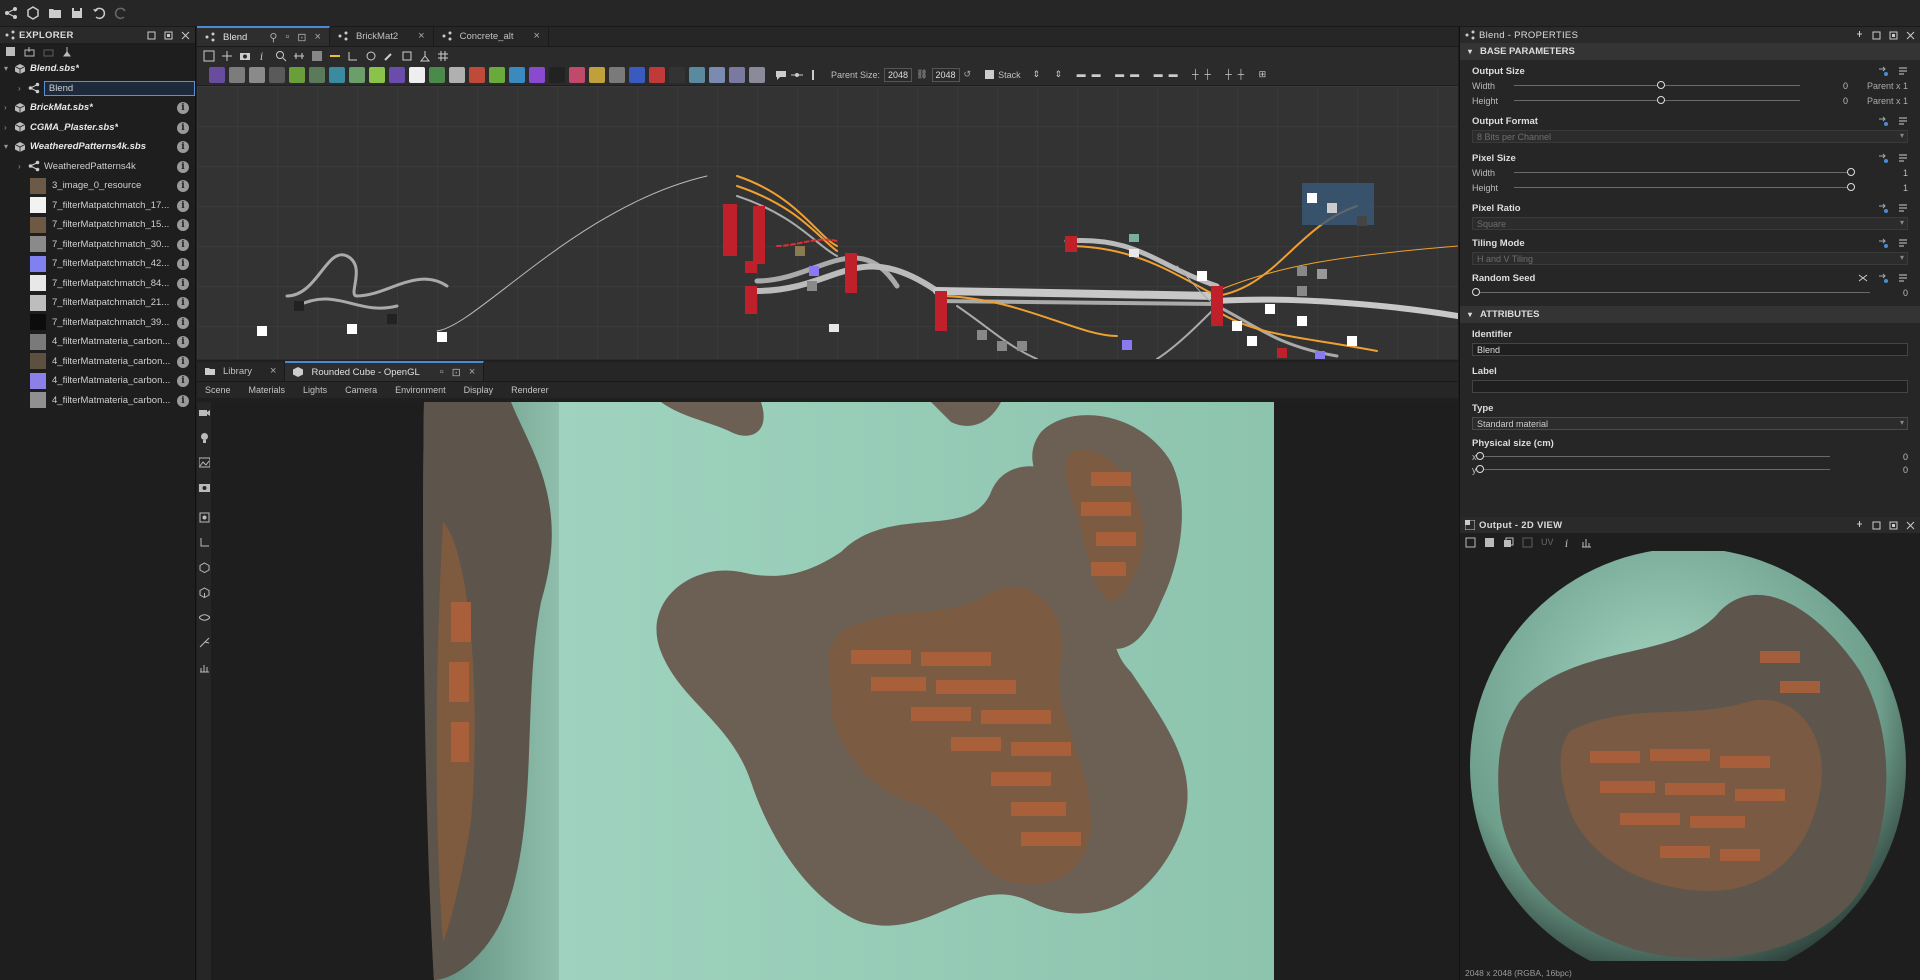  Describe the element at coordinates (23, 166) in the screenshot. I see `chevron-right-icon: ›` at that location.